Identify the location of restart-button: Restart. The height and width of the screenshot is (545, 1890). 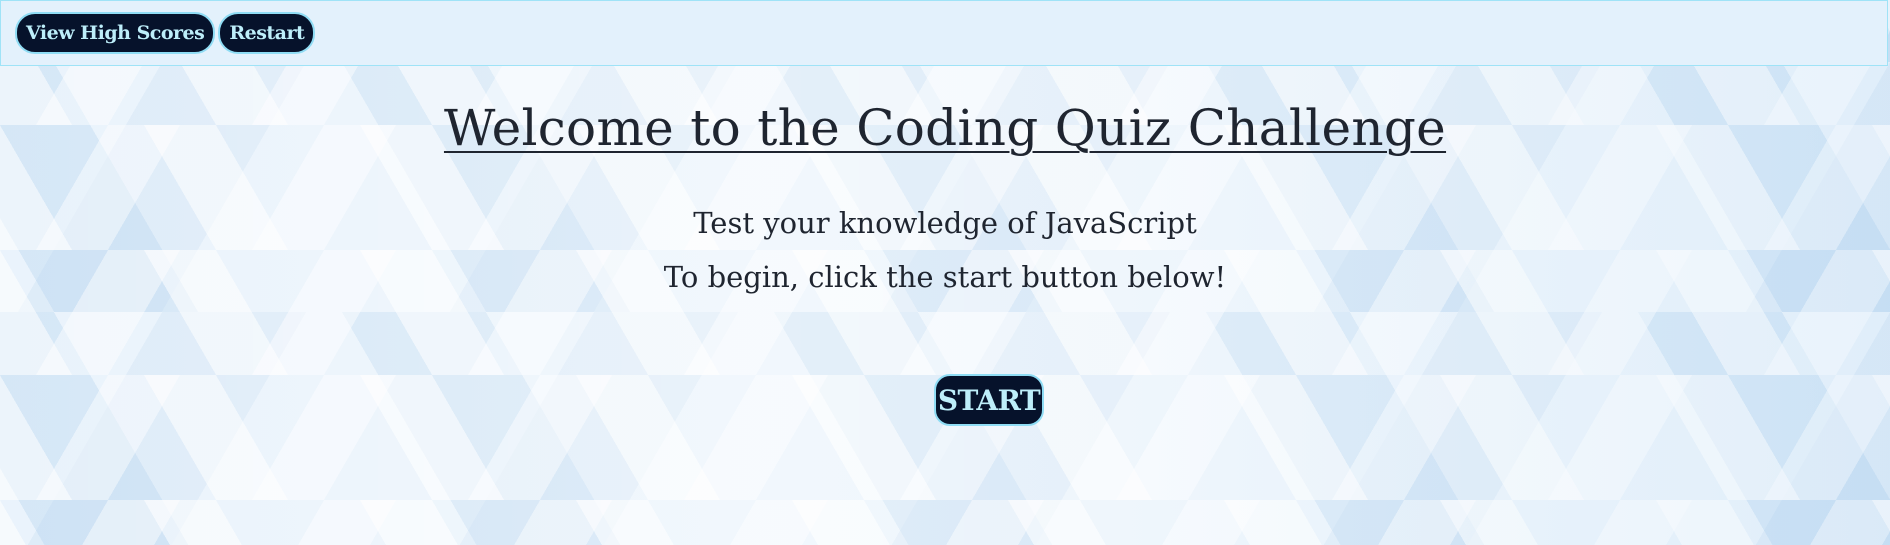
(267, 33).